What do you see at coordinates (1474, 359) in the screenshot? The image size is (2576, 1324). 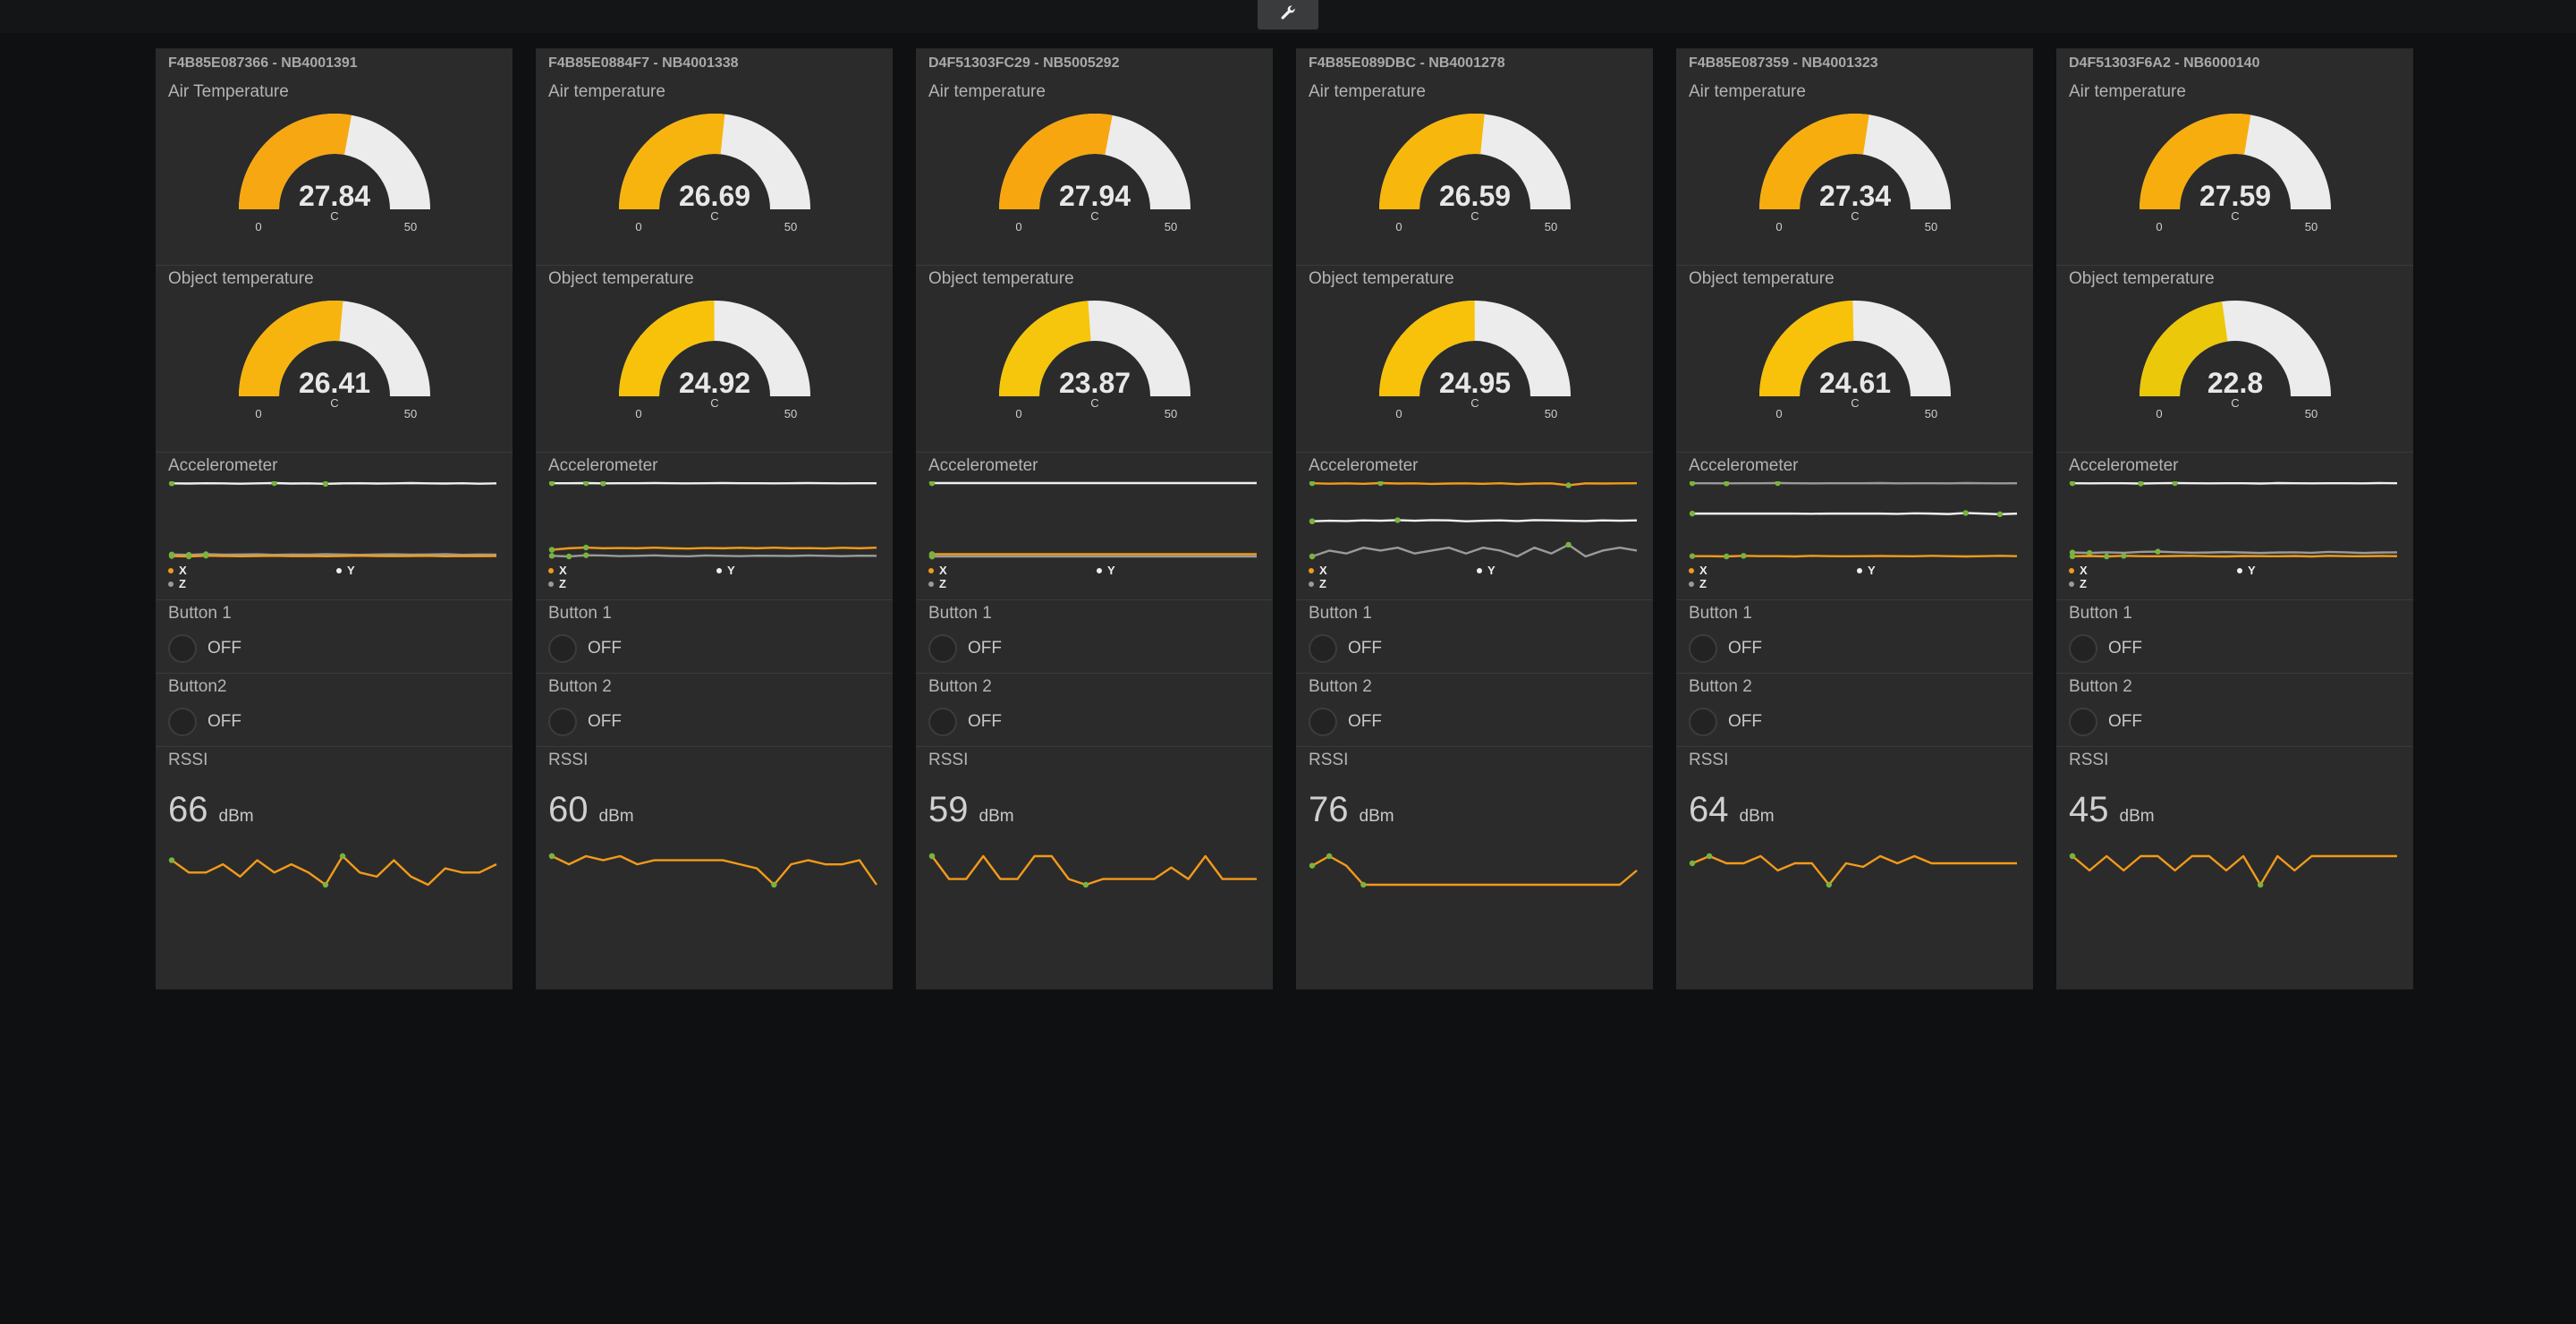 I see `object-temperature-widget: Object temperature 24.95 C 0 50` at bounding box center [1474, 359].